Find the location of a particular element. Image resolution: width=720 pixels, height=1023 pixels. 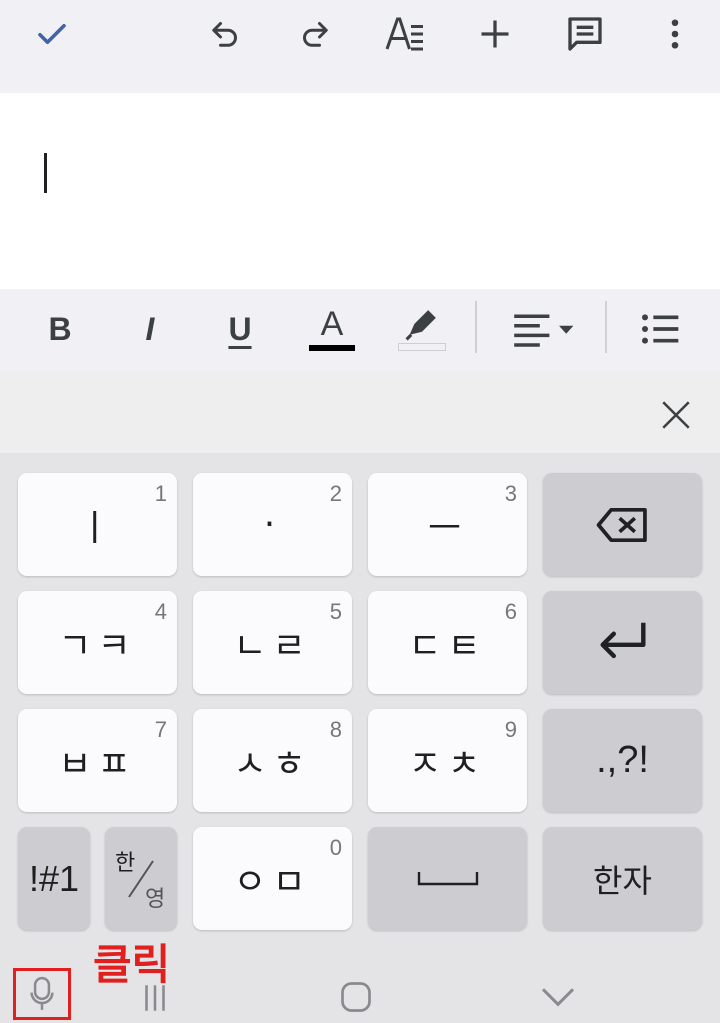

key-2: 2 · is located at coordinates (272, 524).